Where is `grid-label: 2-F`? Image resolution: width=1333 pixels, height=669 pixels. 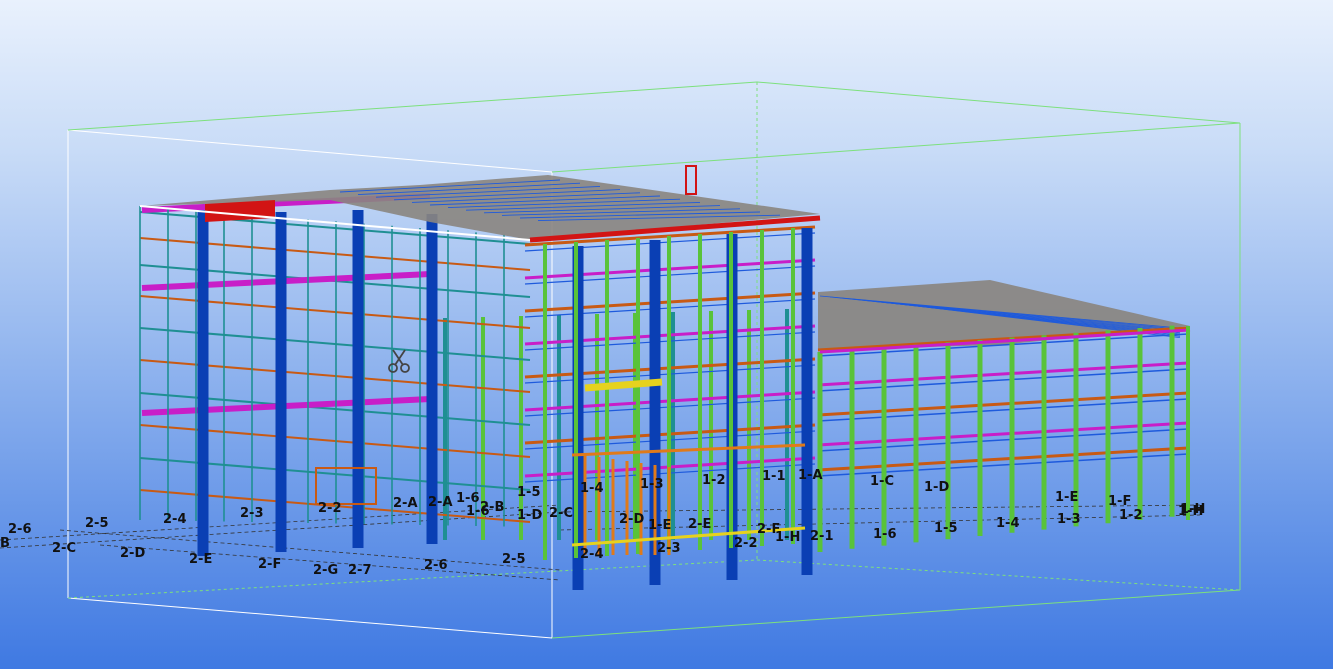
grid-label: 2-F is located at coordinates (270, 564).